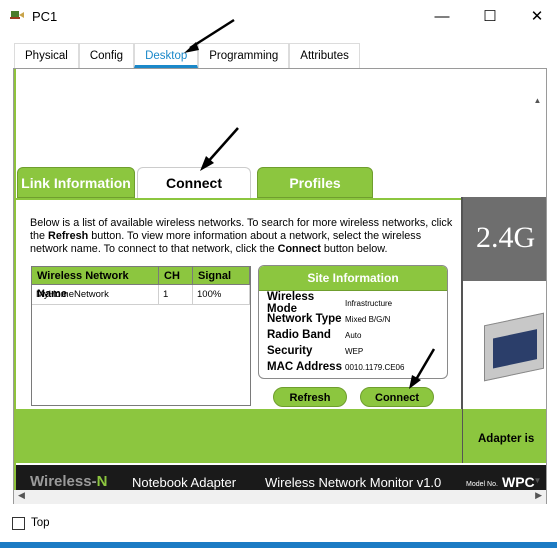  I want to click on network-list-header: Wireless Network Name CH Signal, so click(141, 283).